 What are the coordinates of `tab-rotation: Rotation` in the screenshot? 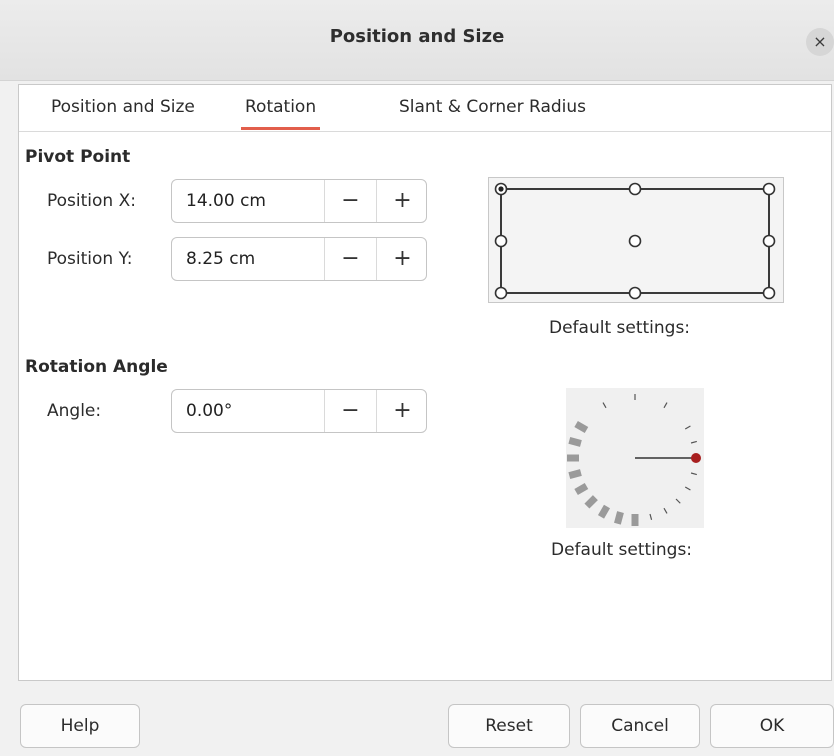 It's located at (281, 107).